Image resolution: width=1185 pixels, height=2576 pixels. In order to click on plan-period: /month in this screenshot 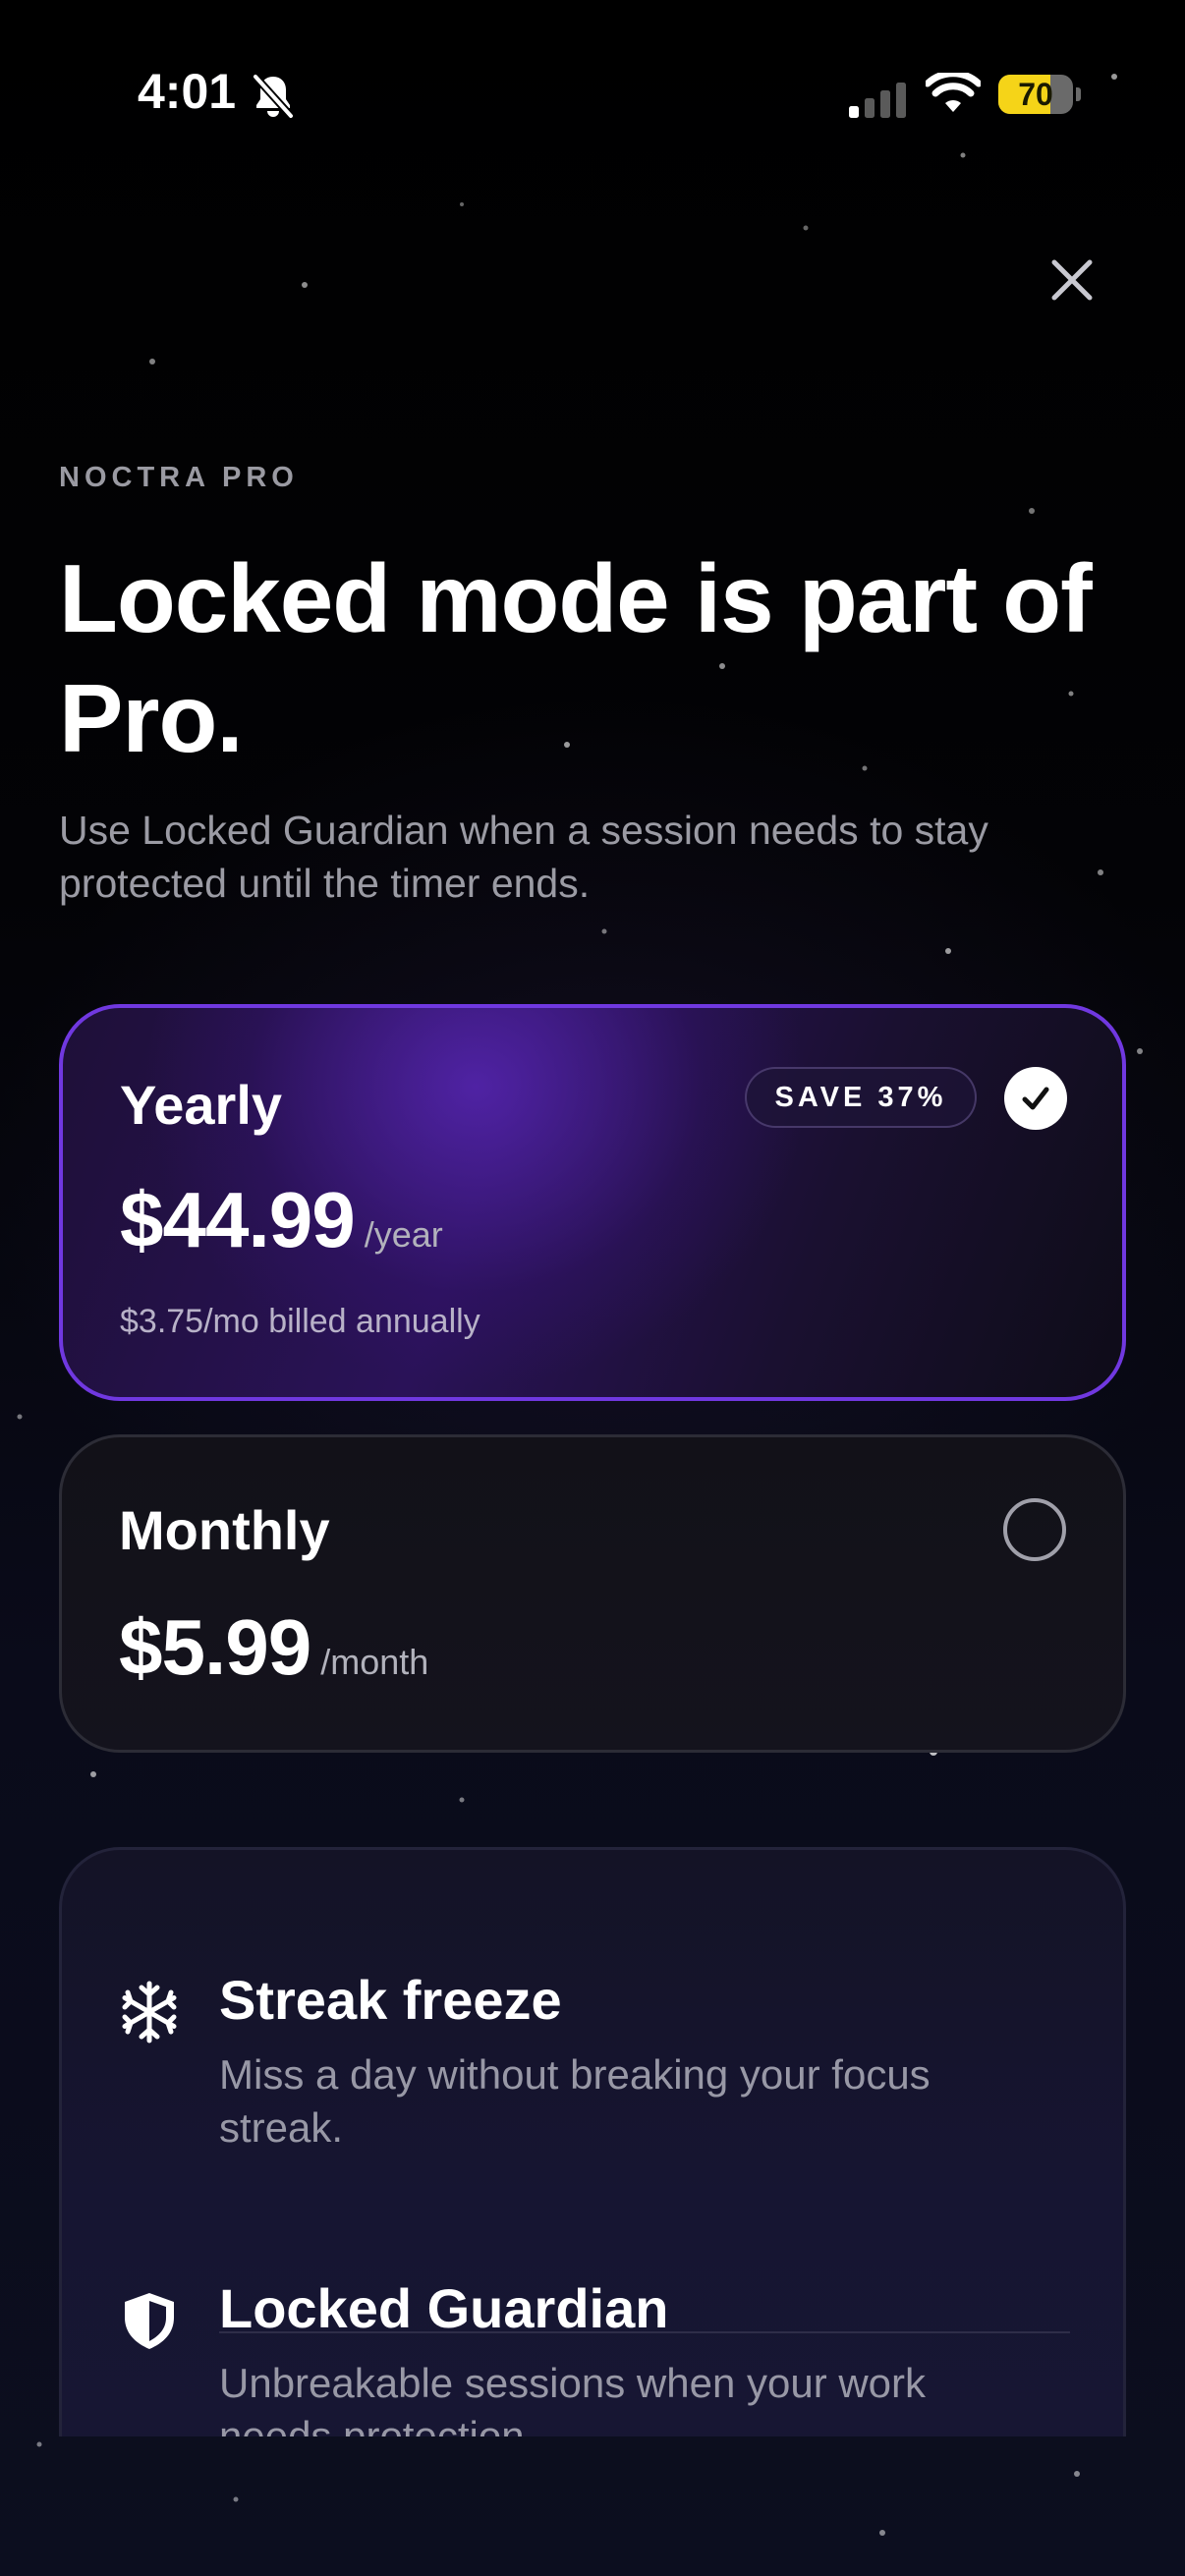, I will do `click(375, 1662)`.